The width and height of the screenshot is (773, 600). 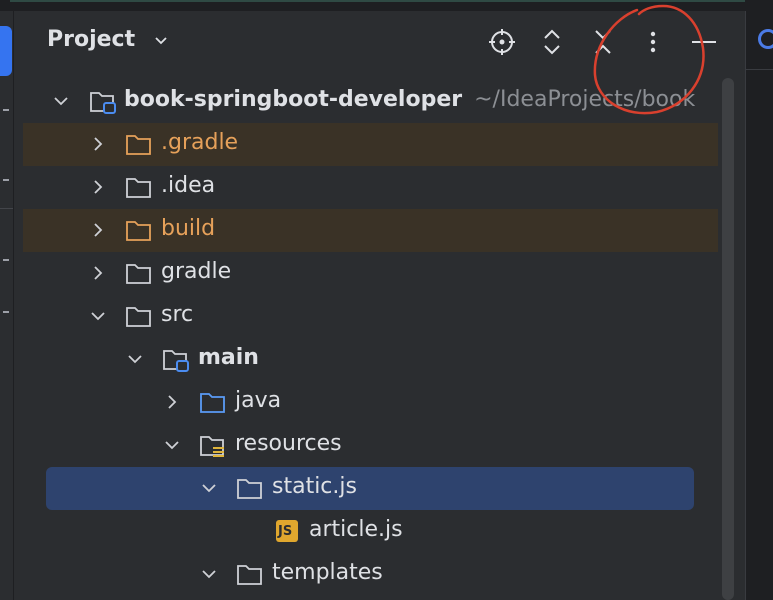 I want to click on more-options-icon, so click(x=653, y=42).